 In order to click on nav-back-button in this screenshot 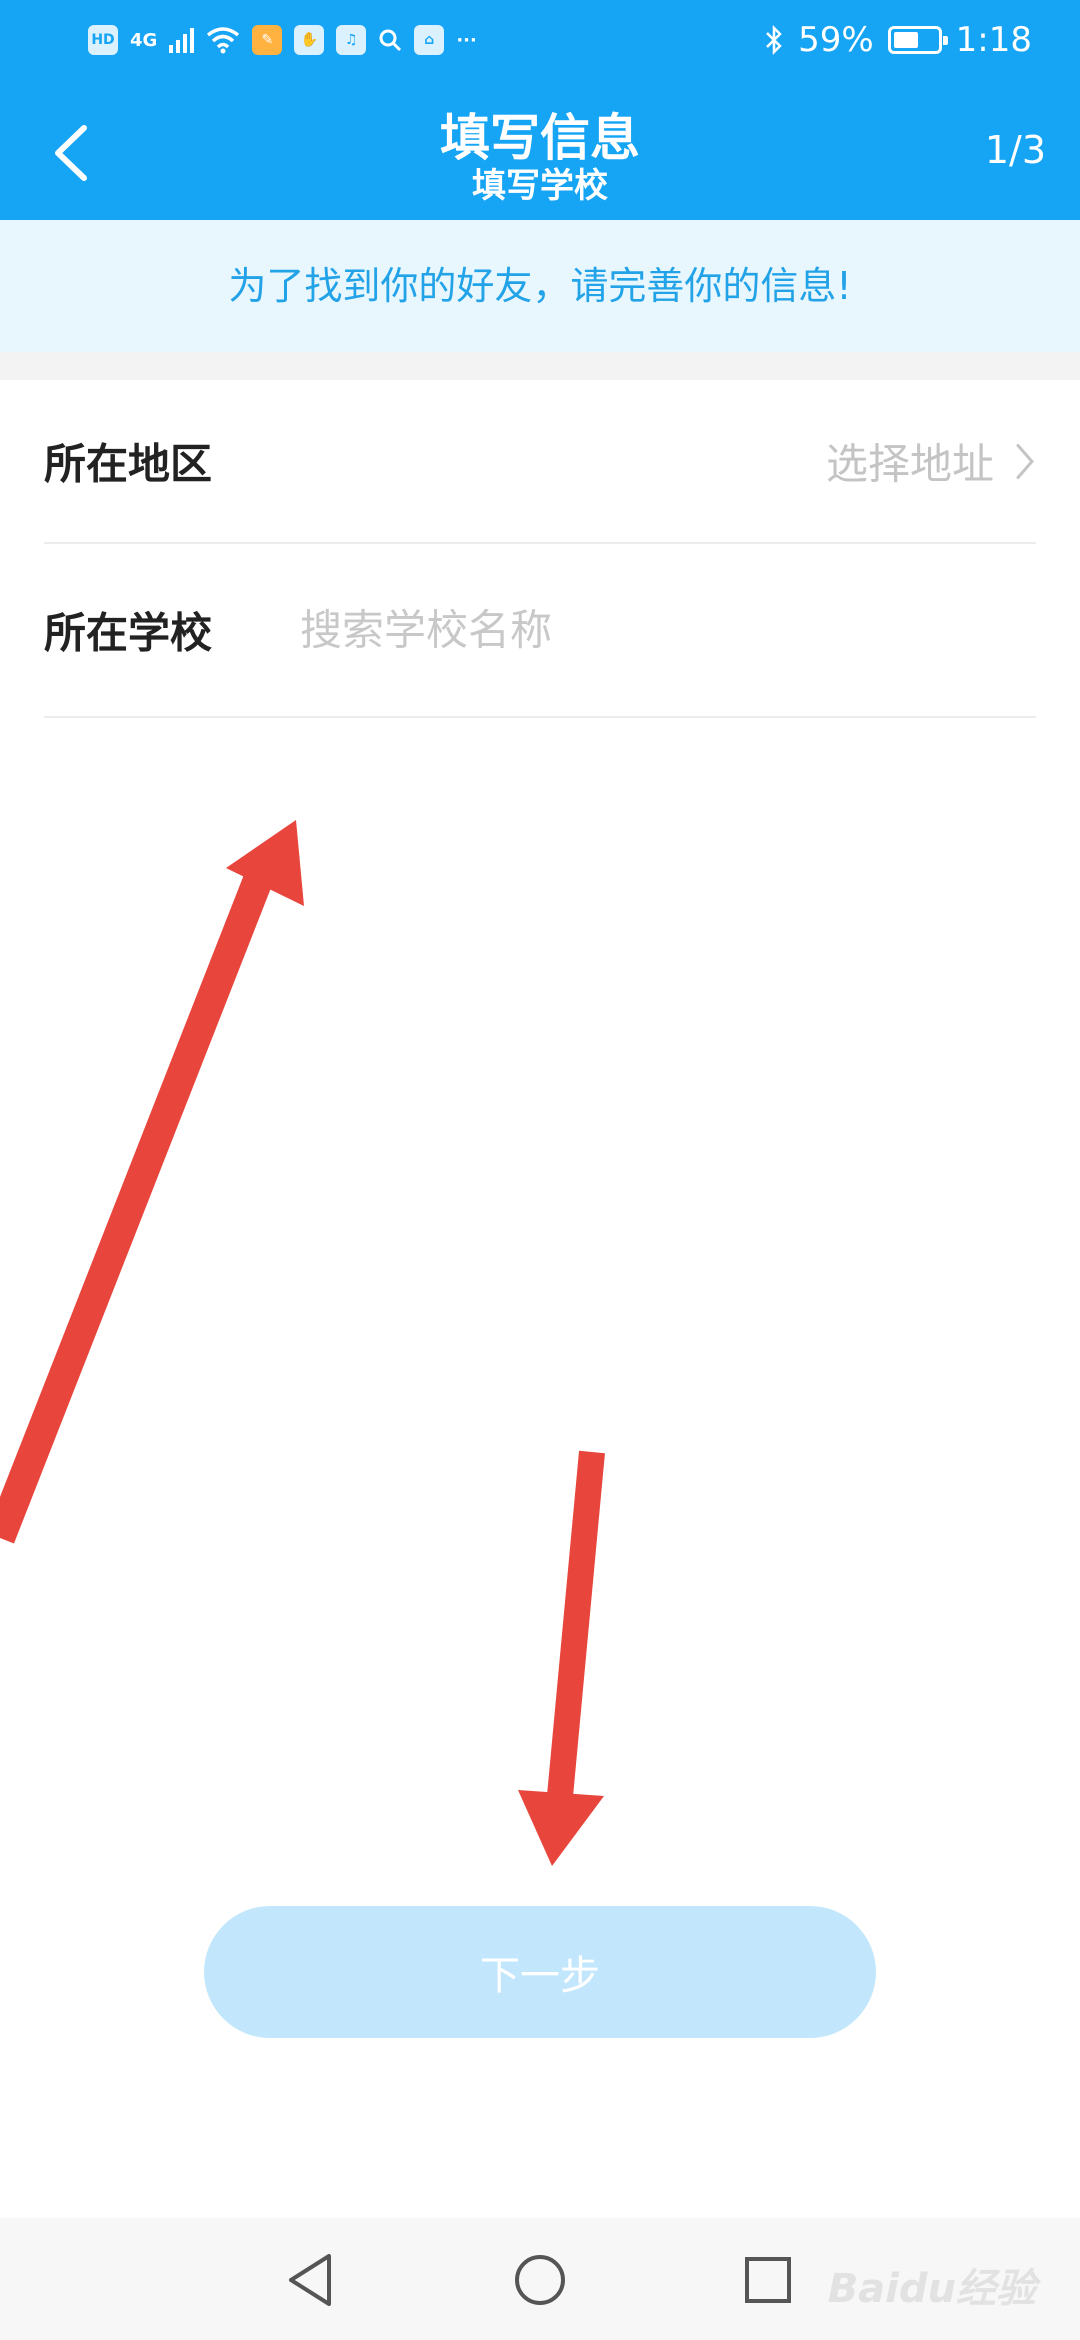, I will do `click(310, 2280)`.